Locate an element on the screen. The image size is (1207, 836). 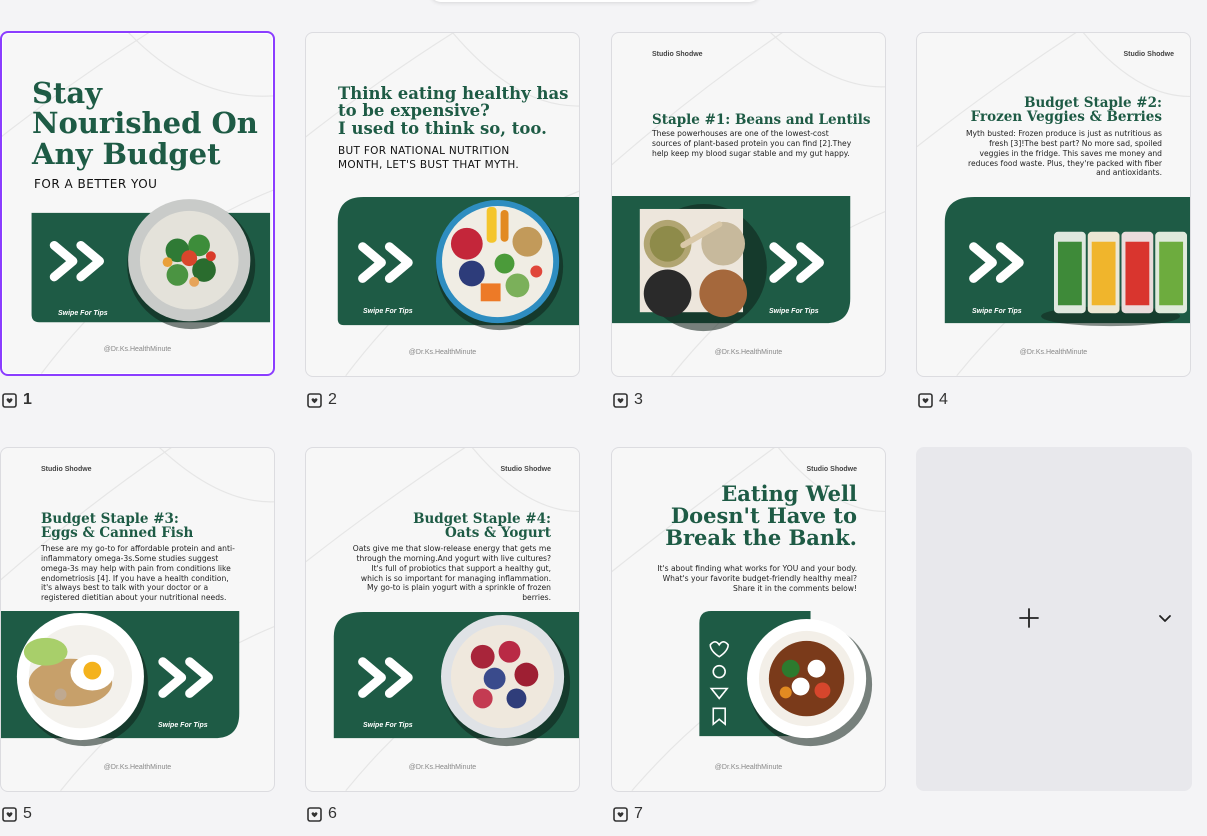
page-6-handle: @Dr.Ks.HealthMinute is located at coordinates (442, 767).